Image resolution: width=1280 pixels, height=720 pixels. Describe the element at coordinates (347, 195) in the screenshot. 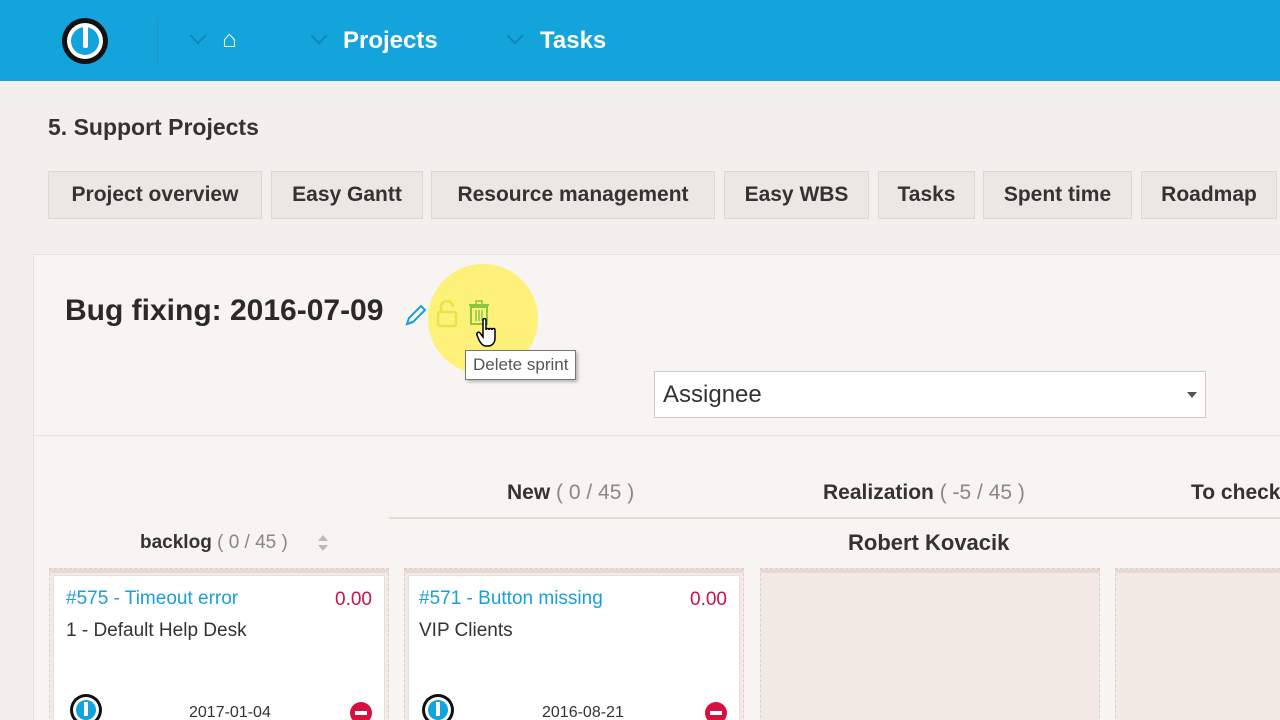

I see `tab-easy-gantt: Easy Gantt` at that location.